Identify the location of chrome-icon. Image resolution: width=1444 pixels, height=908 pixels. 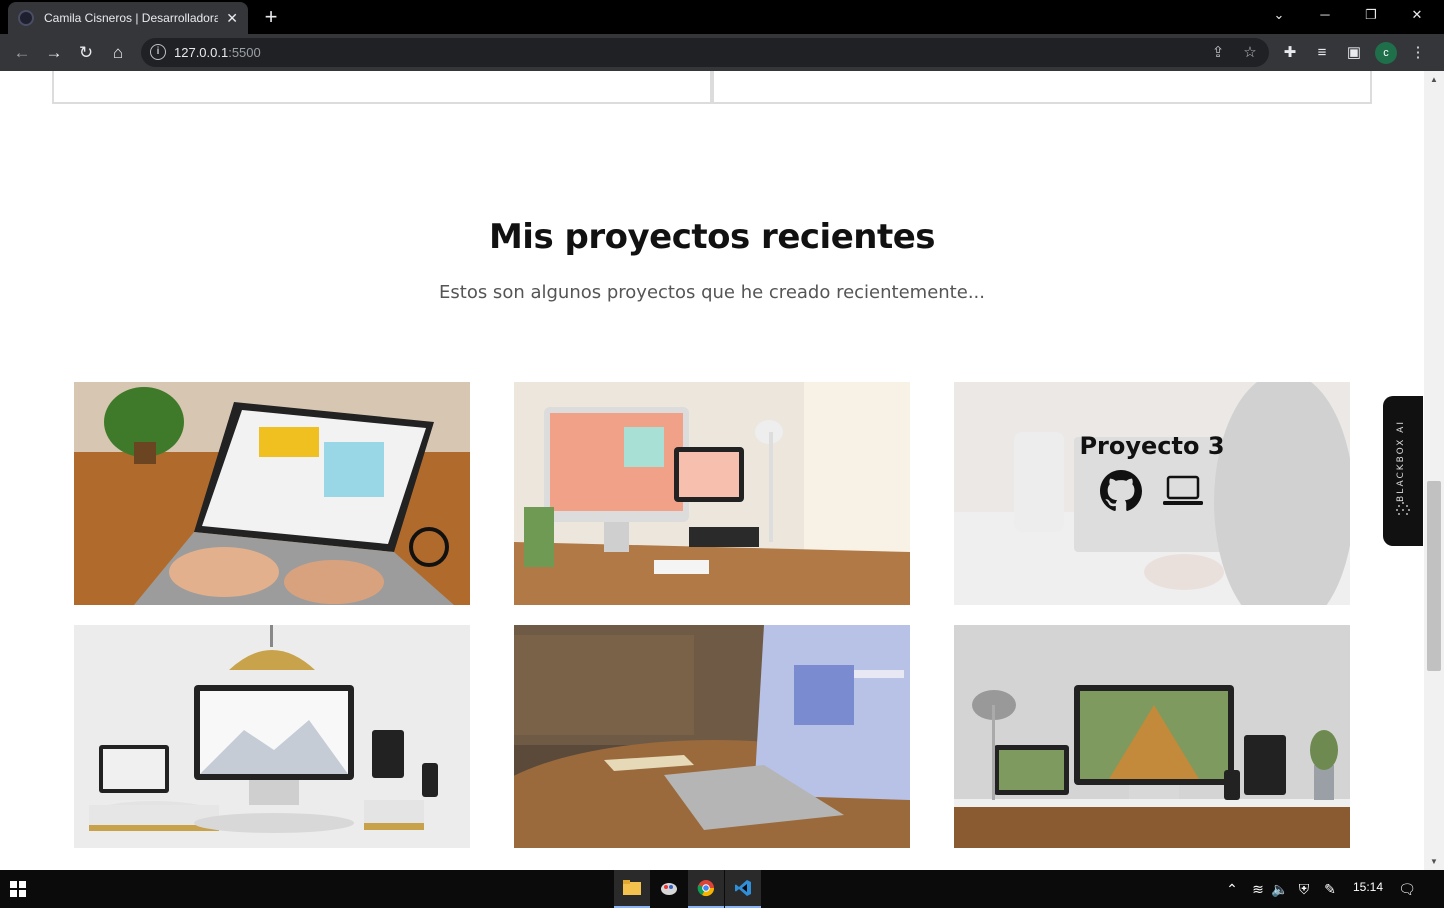
(706, 888).